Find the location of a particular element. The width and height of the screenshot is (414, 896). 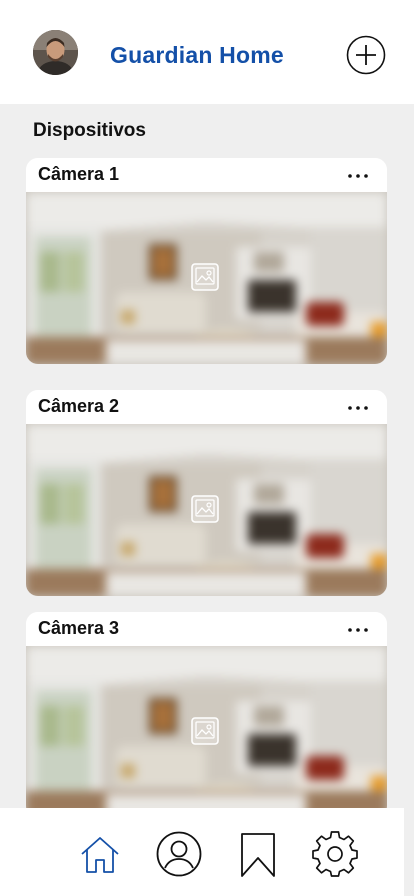

nav-home is located at coordinates (100, 854).